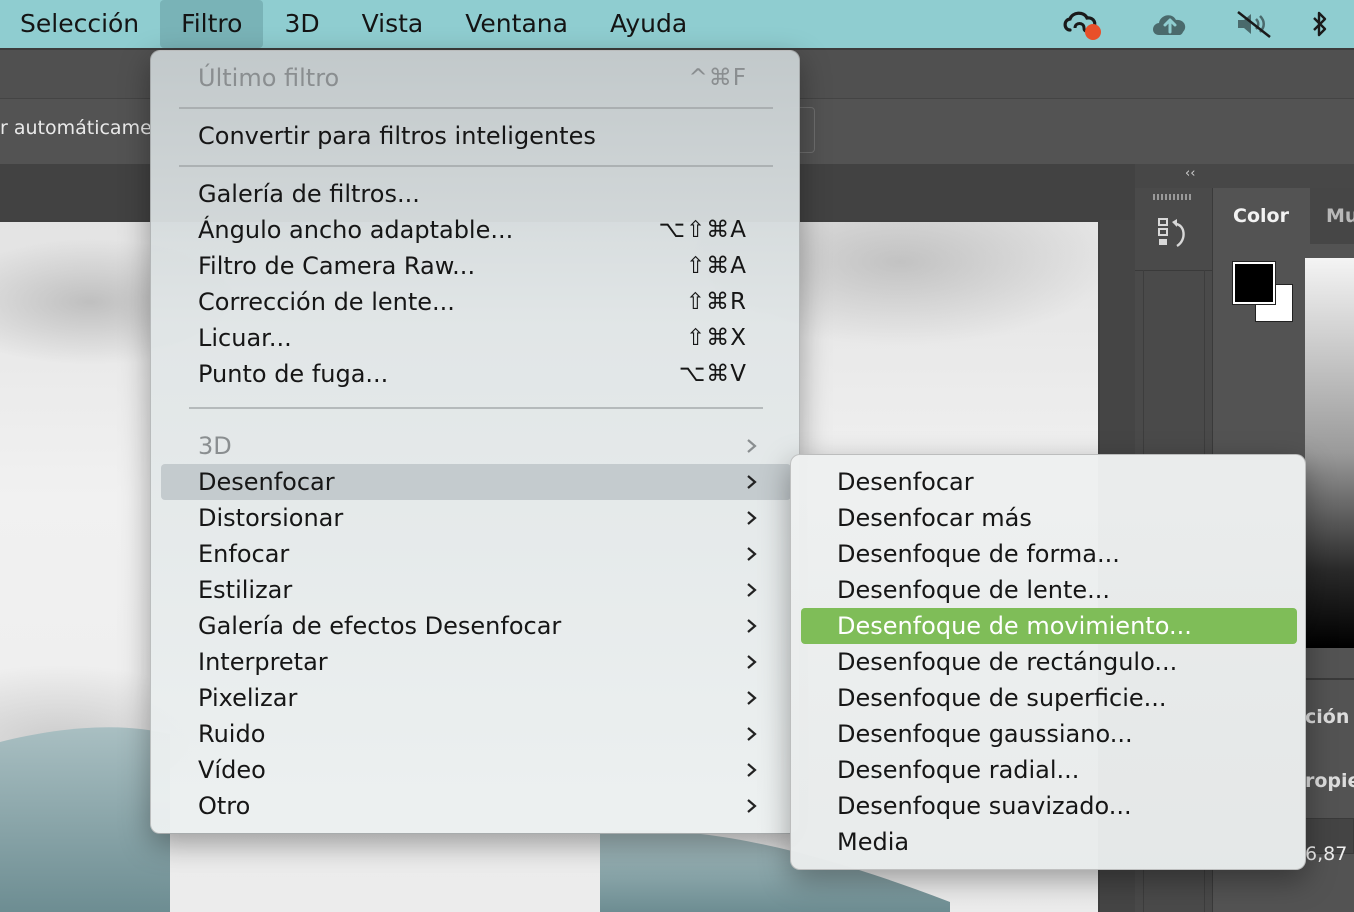 The image size is (1354, 912). What do you see at coordinates (716, 338) in the screenshot?
I see `menu-item-shortcut: ⇧⌘X` at bounding box center [716, 338].